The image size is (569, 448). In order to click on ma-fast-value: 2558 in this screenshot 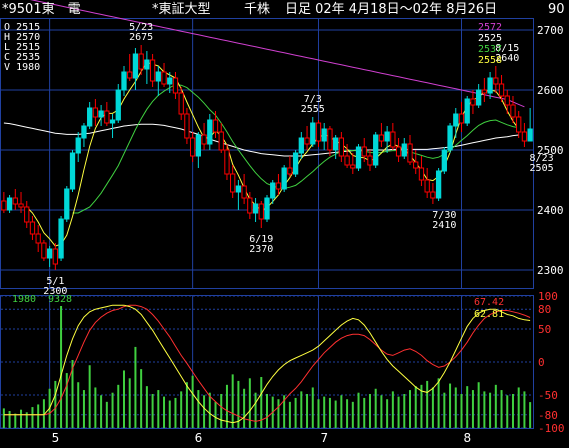, I will do `click(490, 60)`.